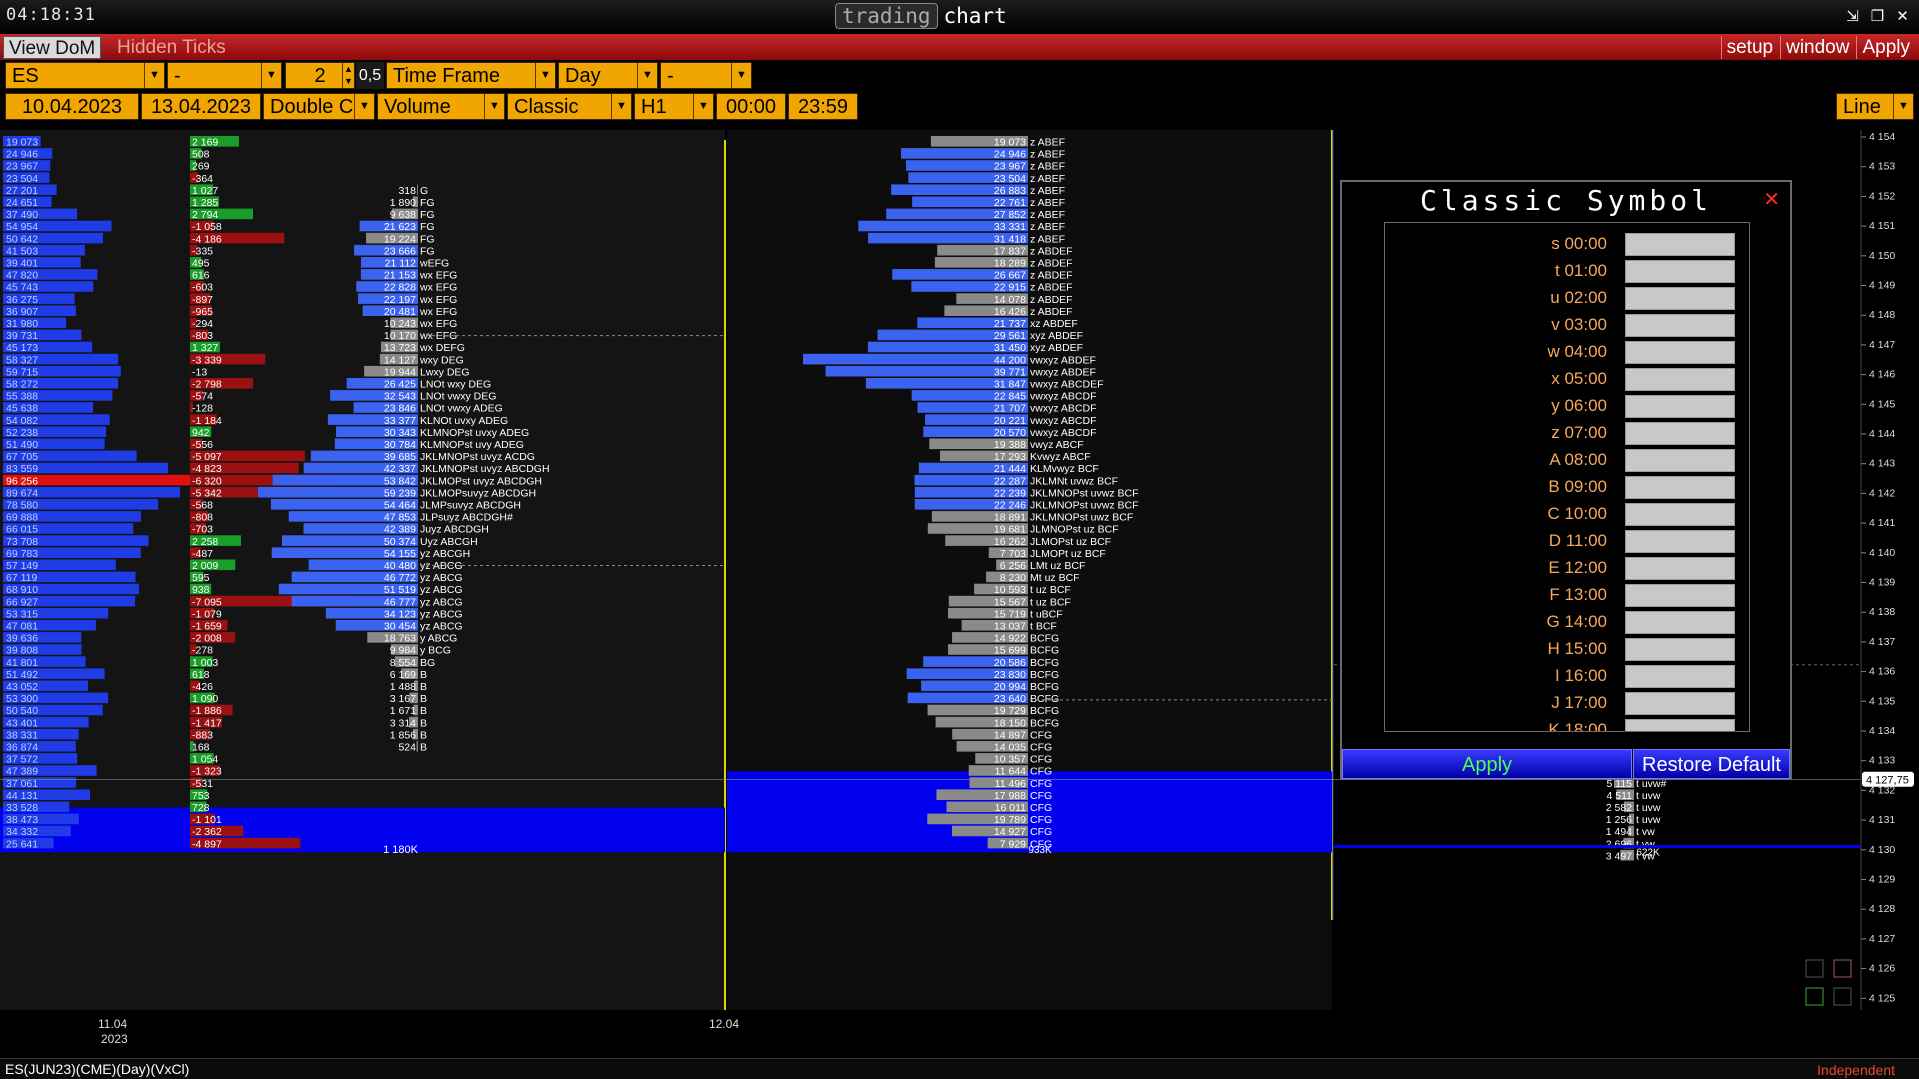 This screenshot has height=1079, width=1919. I want to click on tpo-letters: z ABEF, so click(1047, 215).